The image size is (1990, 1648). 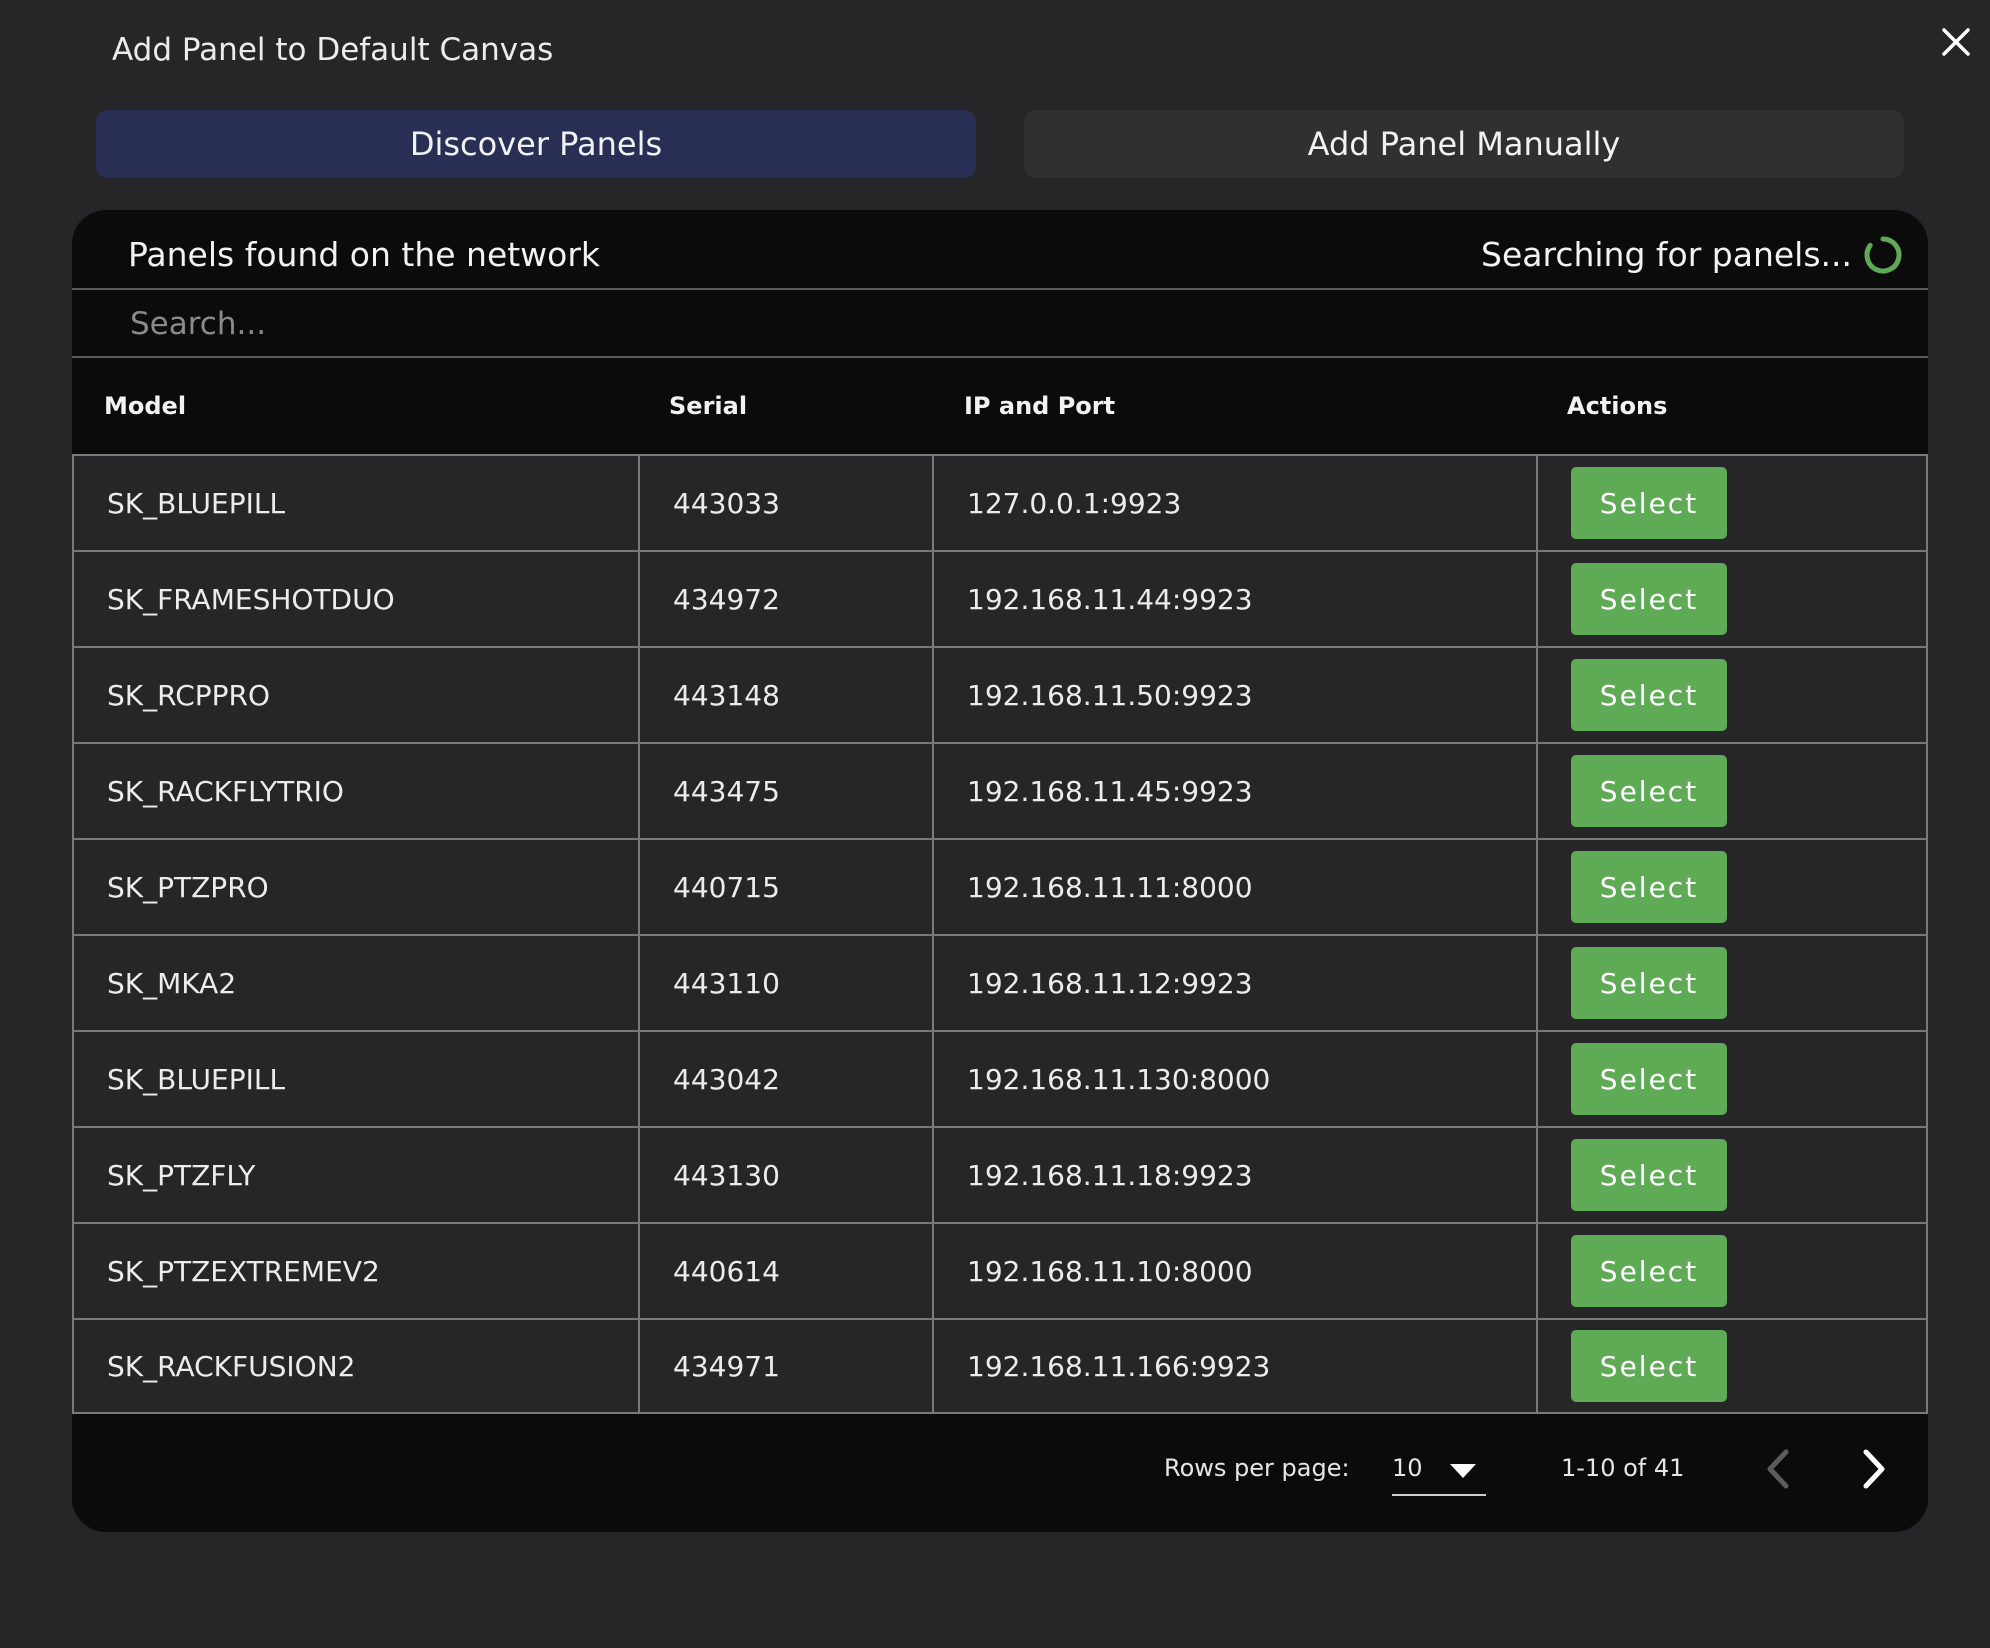 I want to click on table-row: SK_MKA2 443110 192.168.11.12:9923 Select, so click(x=1000, y=982).